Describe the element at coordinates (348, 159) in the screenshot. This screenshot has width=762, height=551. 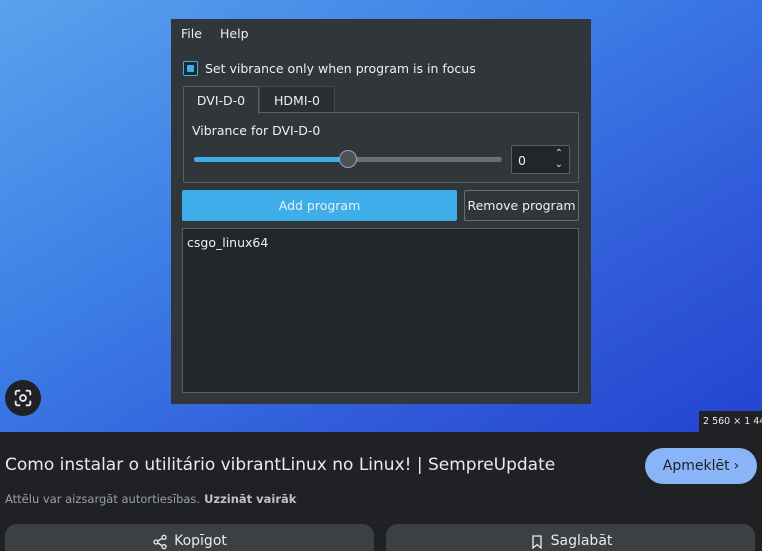
I see `slider-handle` at that location.